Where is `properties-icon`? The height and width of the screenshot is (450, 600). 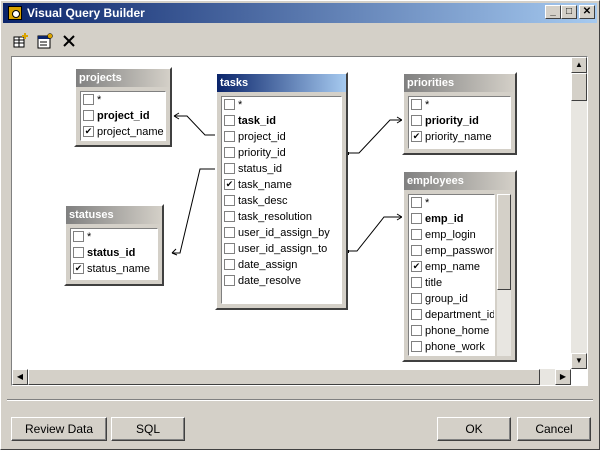 properties-icon is located at coordinates (45, 41).